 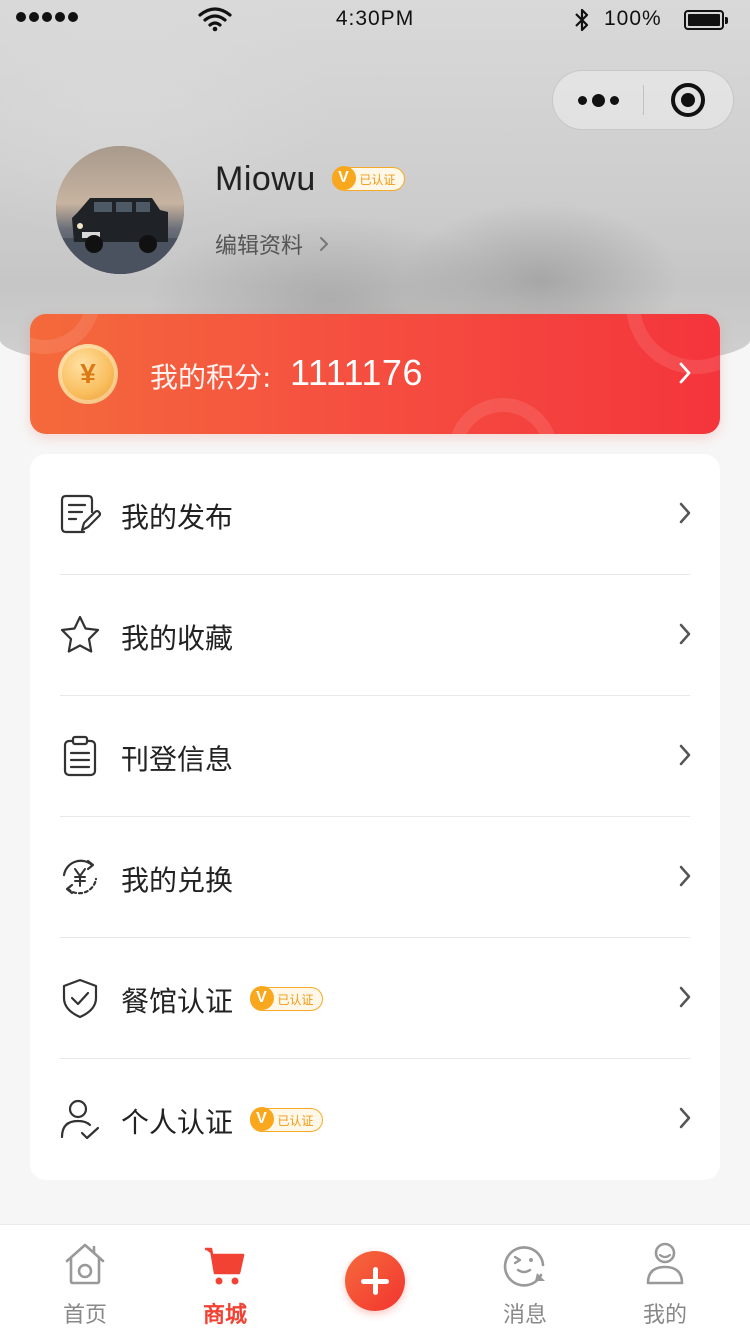 I want to click on menu-item-label: 个人认证, so click(x=177, y=1122).